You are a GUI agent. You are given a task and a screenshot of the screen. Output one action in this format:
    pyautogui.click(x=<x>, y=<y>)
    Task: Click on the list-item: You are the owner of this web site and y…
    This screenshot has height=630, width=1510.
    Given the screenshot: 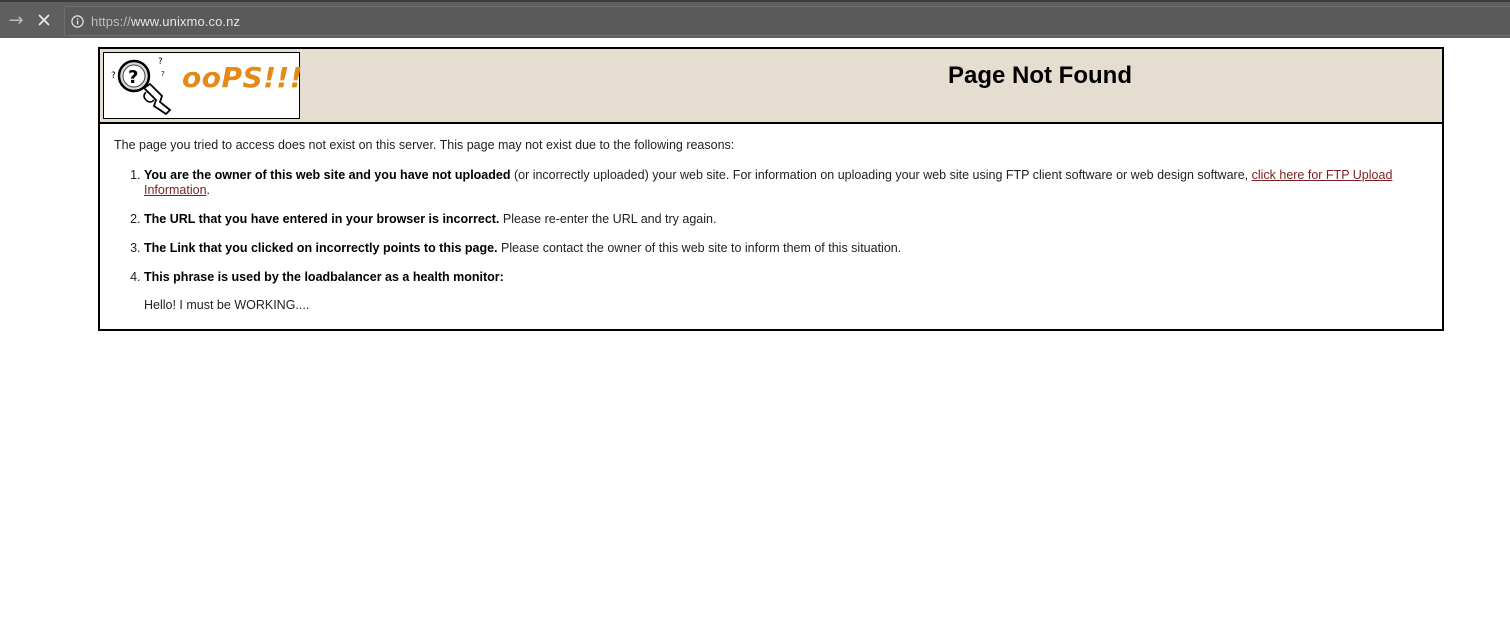 What is the action you would take?
    pyautogui.click(x=793, y=183)
    